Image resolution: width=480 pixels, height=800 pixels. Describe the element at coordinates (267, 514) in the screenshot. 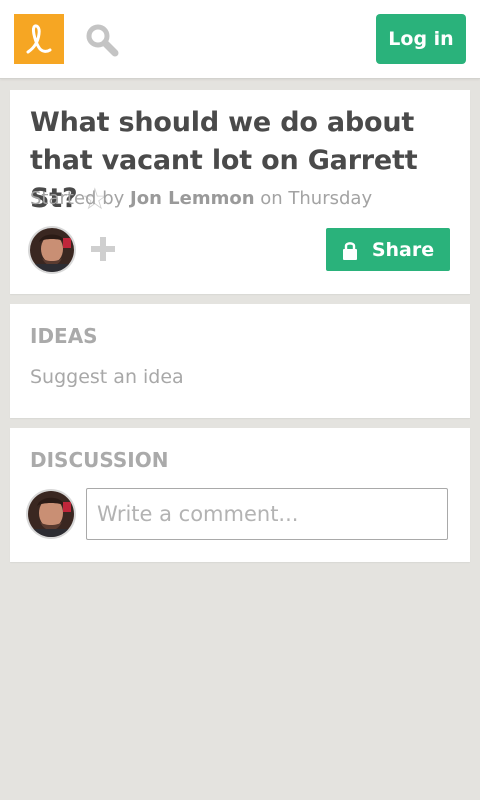

I see `comment-input` at that location.